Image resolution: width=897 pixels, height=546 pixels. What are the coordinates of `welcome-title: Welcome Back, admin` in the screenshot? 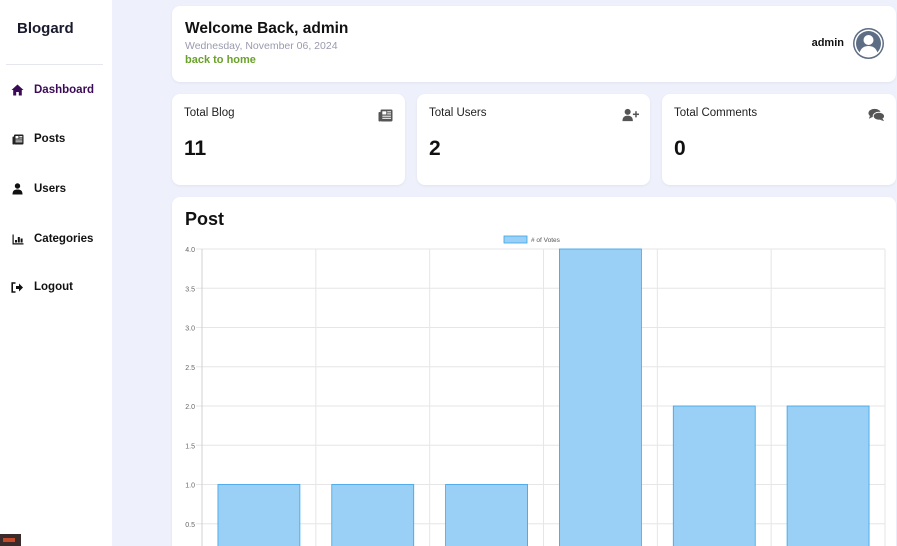 It's located at (267, 28).